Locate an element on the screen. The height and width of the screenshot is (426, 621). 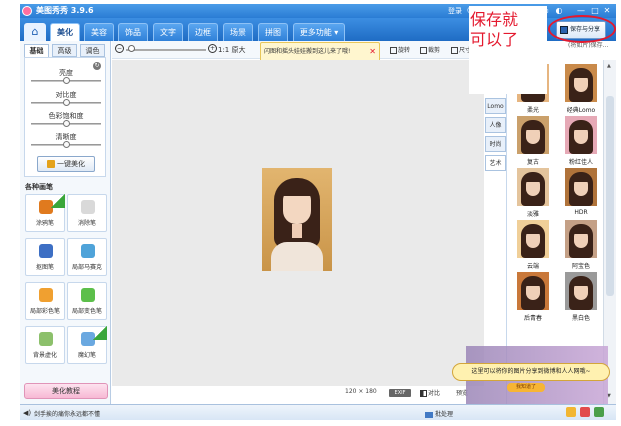
effect-item: 云端 is located at coordinates (533, 245).